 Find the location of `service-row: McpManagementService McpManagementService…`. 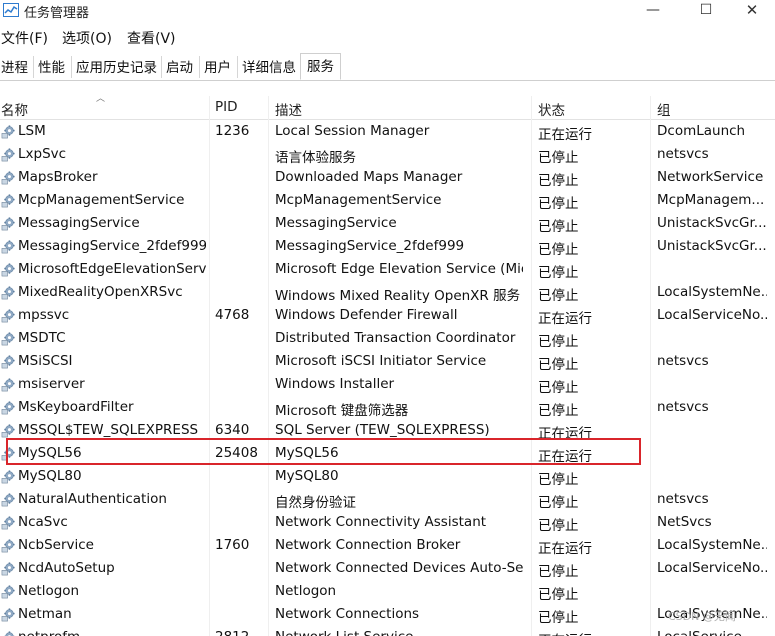

service-row: McpManagementService McpManagementService… is located at coordinates (387, 200).